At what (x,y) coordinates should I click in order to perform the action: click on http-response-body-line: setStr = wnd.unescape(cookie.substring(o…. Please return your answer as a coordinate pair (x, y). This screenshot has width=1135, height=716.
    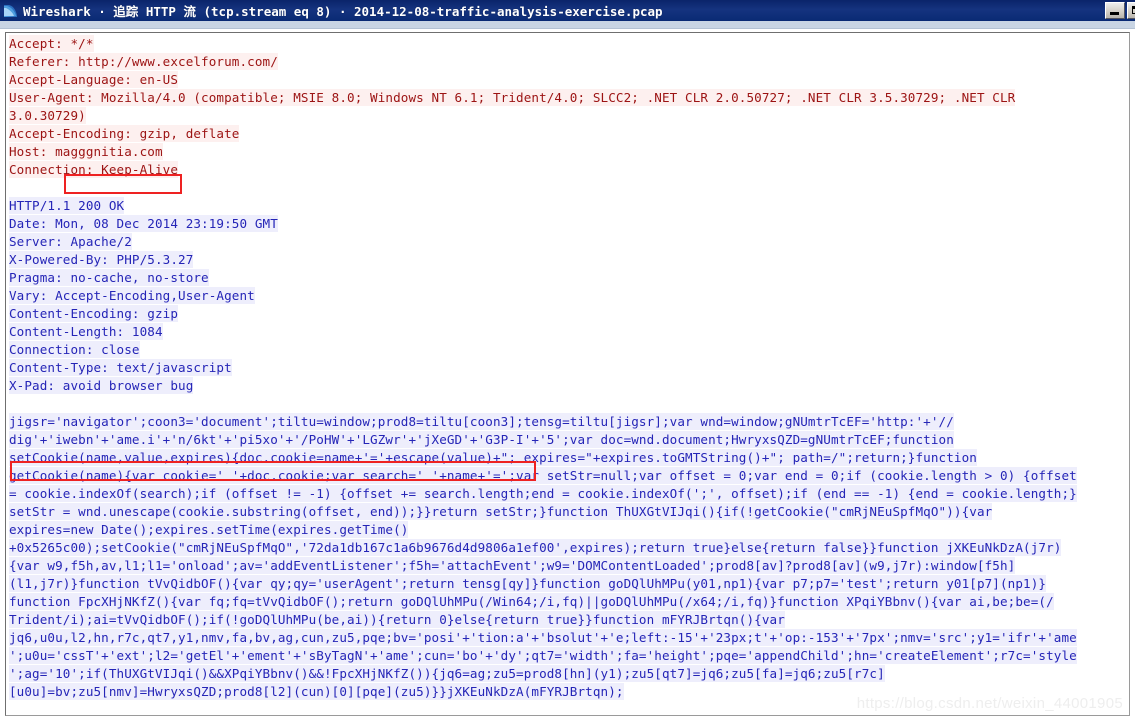
    Looking at the image, I should click on (569, 512).